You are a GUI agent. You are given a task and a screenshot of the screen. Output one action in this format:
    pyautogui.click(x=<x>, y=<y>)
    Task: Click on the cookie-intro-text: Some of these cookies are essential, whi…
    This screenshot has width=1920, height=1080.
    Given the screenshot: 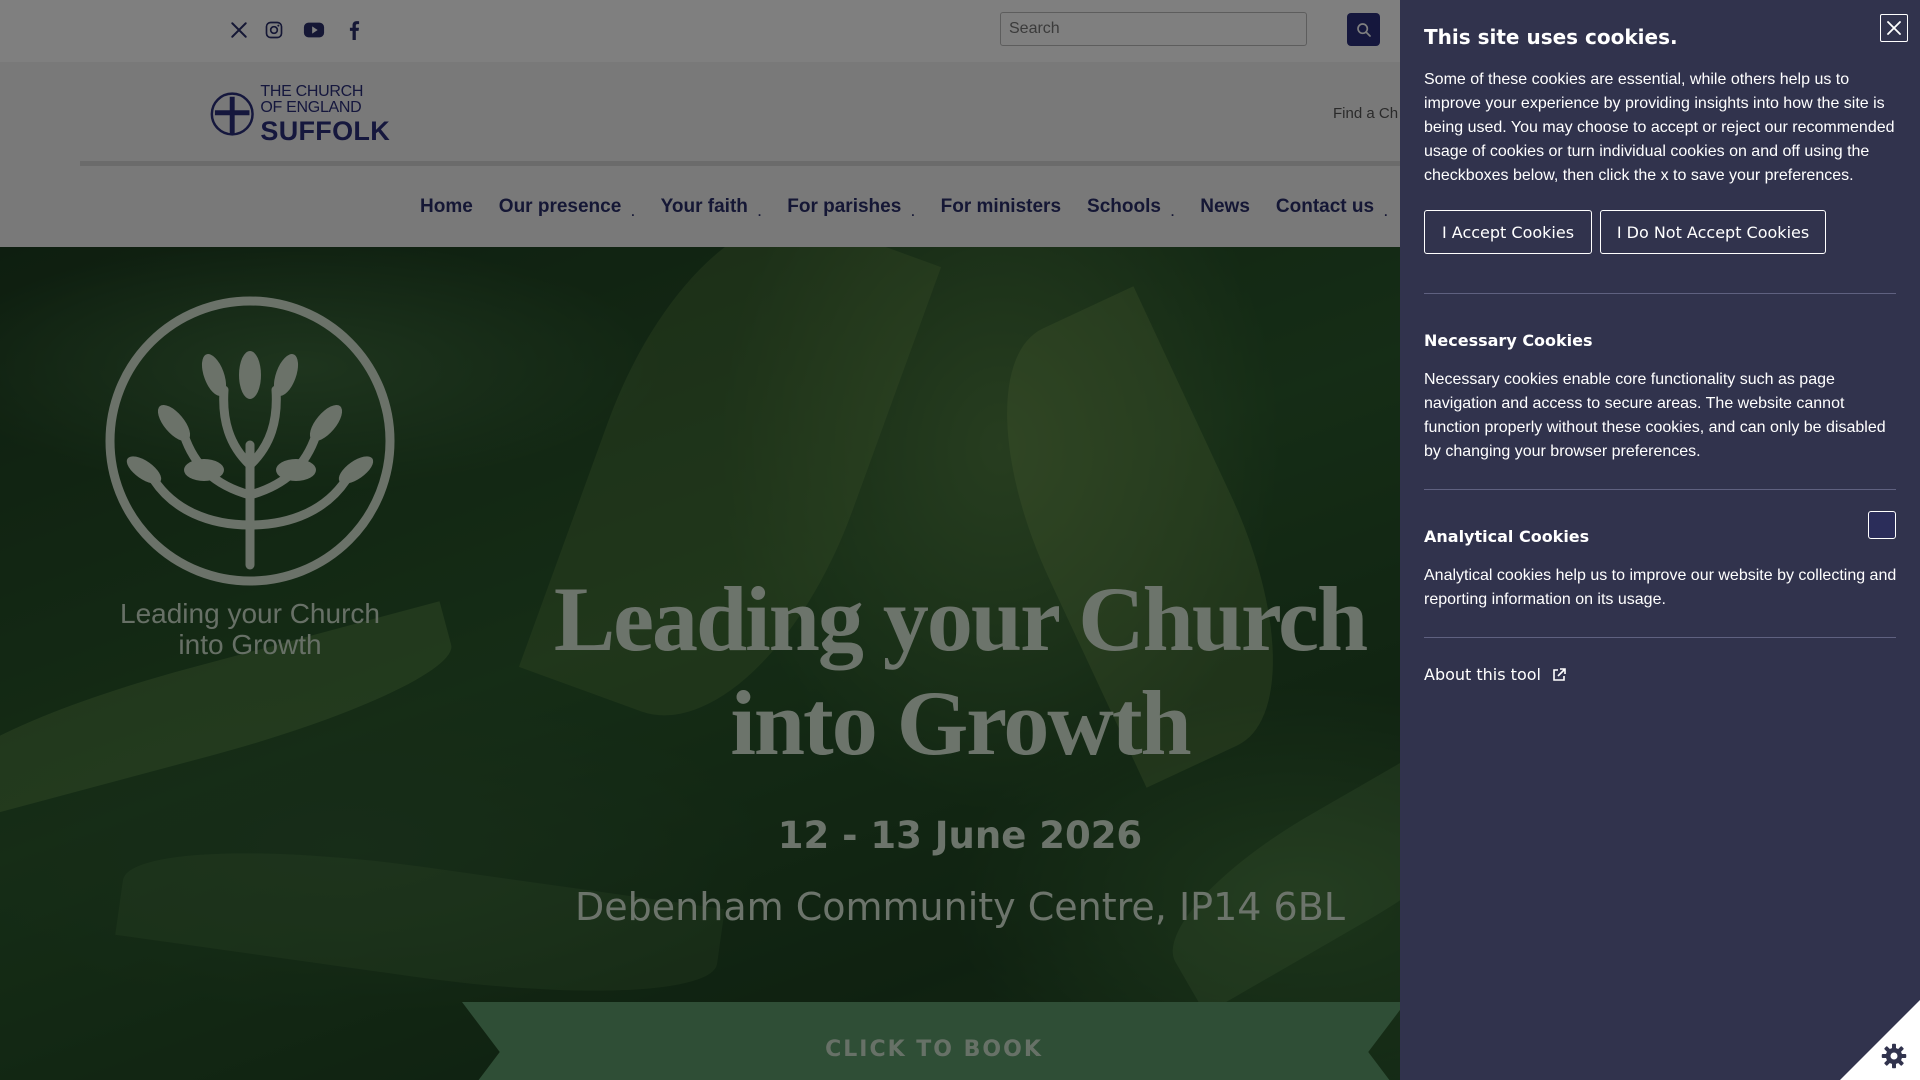 What is the action you would take?
    pyautogui.click(x=1659, y=127)
    